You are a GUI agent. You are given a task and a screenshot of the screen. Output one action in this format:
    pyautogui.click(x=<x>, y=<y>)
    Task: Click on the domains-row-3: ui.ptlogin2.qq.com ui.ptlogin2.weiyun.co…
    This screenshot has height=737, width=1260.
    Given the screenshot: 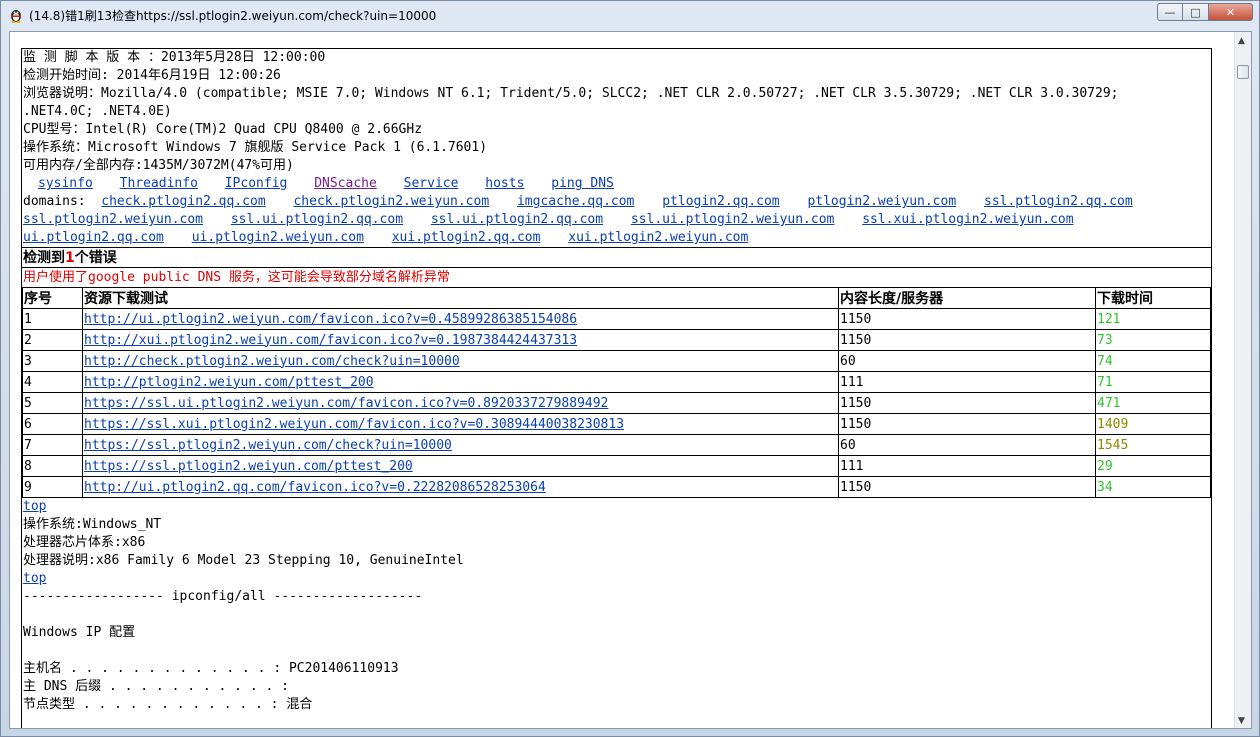 What is the action you would take?
    pyautogui.click(x=616, y=238)
    